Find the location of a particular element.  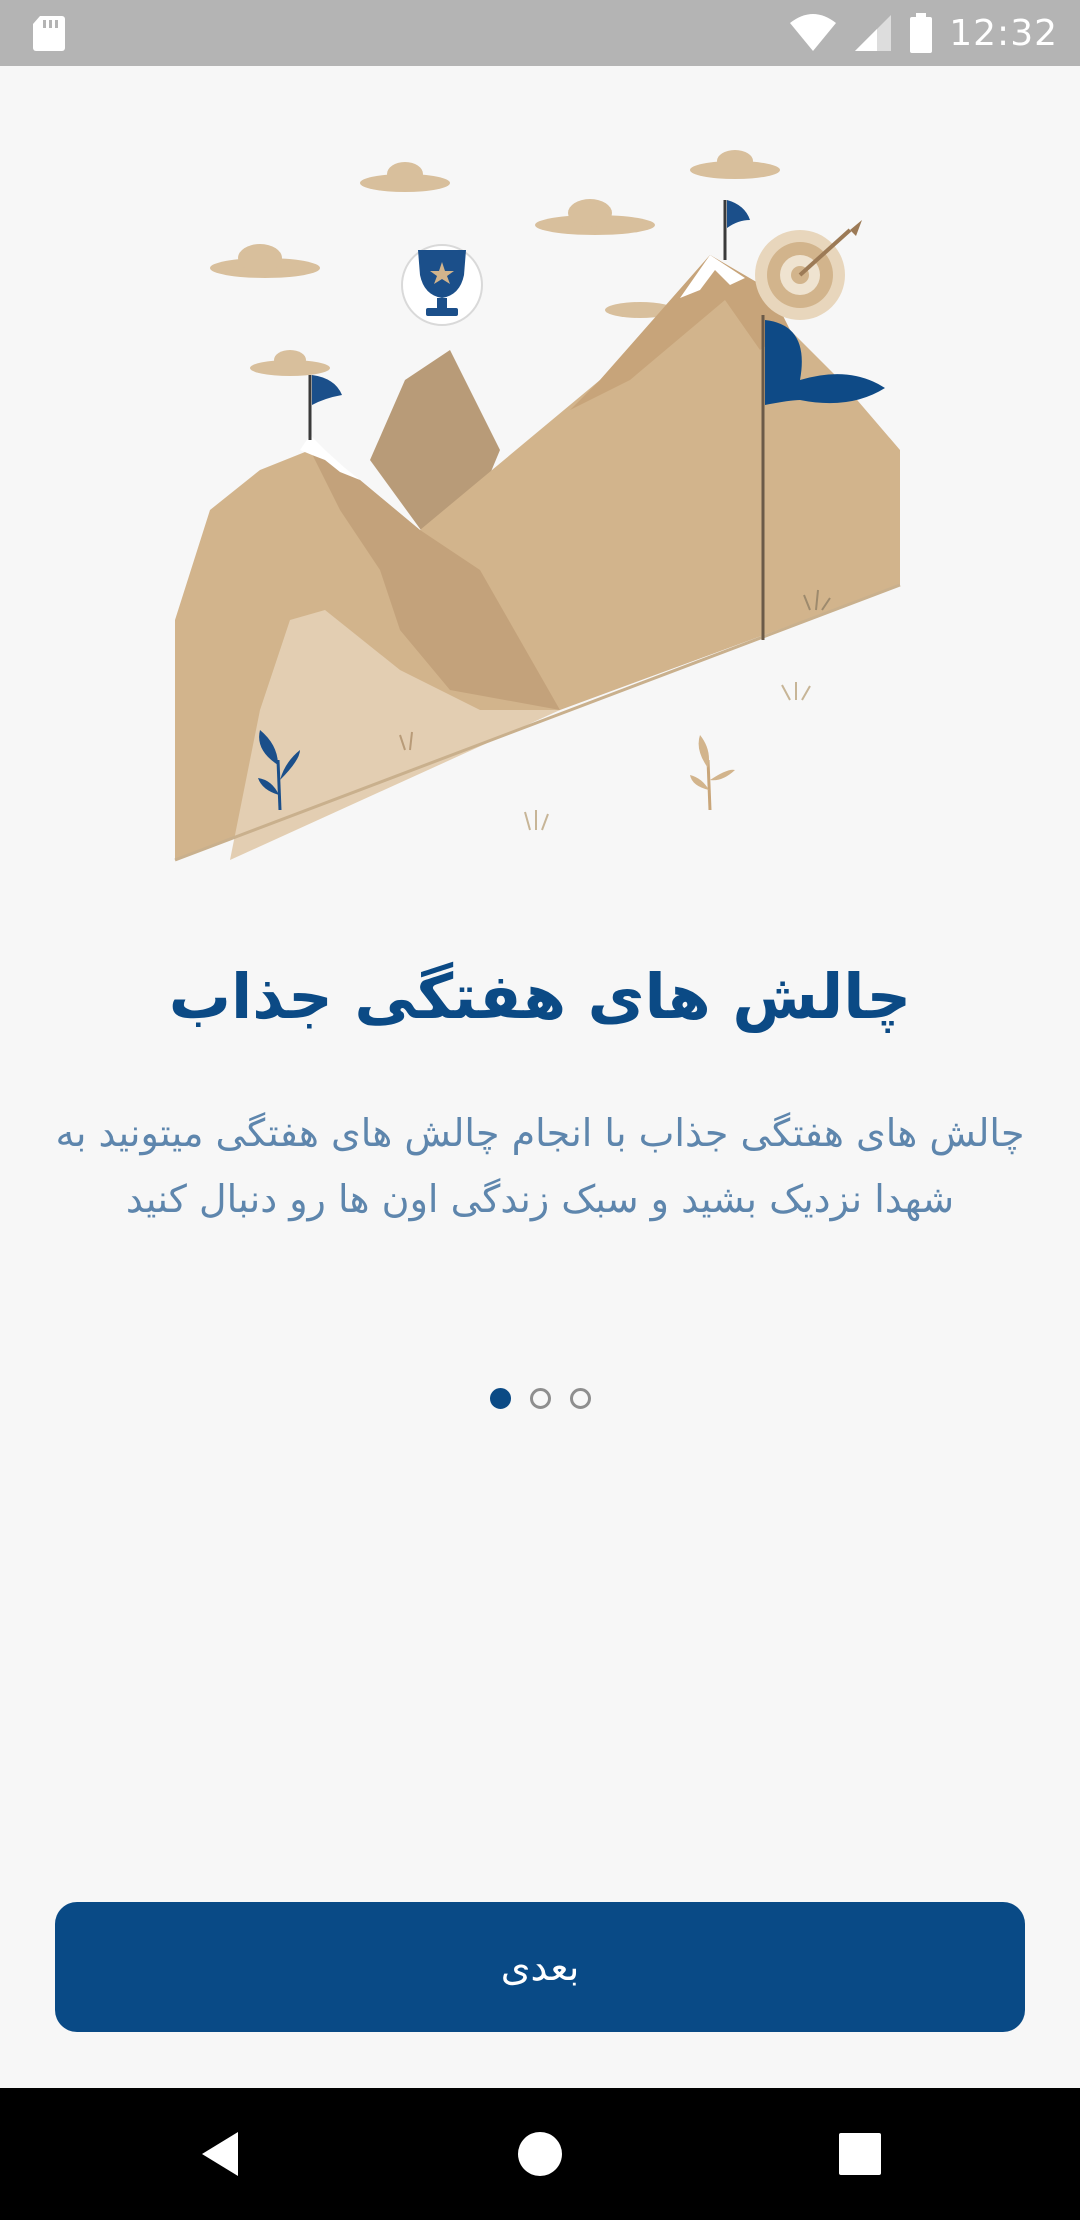

home-button is located at coordinates (540, 2154).